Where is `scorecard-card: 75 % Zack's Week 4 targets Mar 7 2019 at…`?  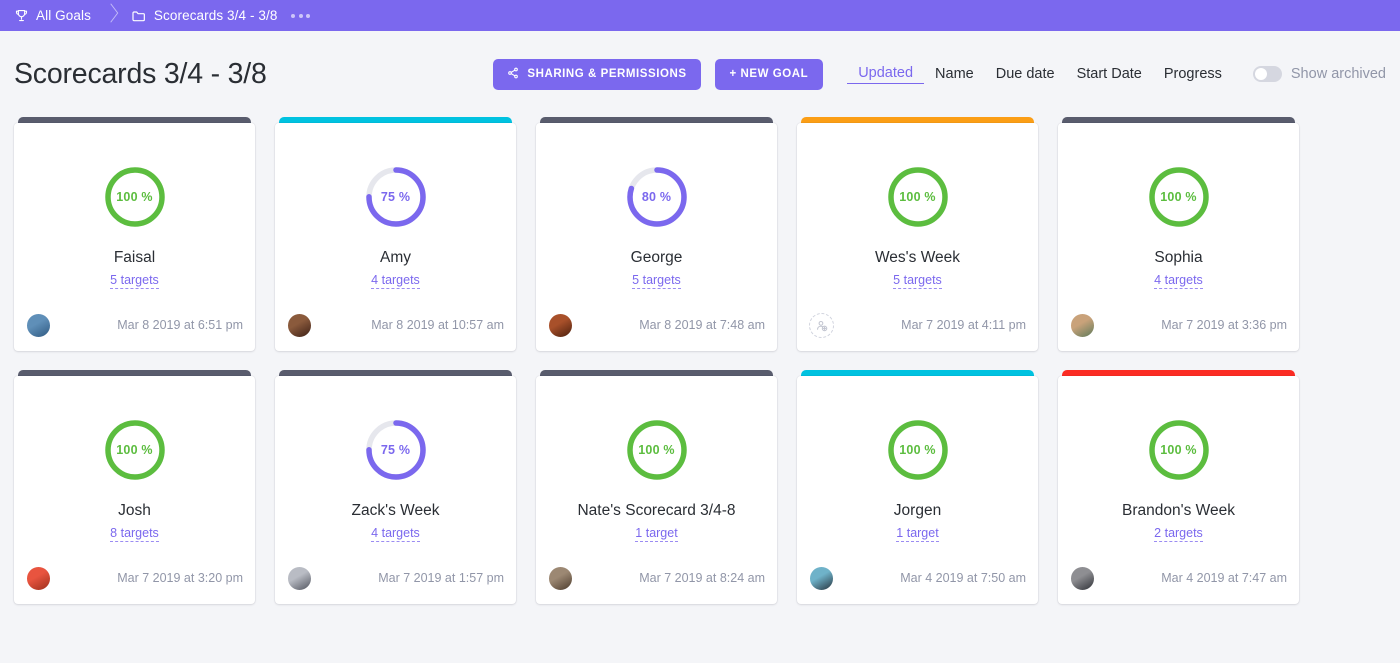 scorecard-card: 75 % Zack's Week 4 targets Mar 7 2019 at… is located at coordinates (395, 487).